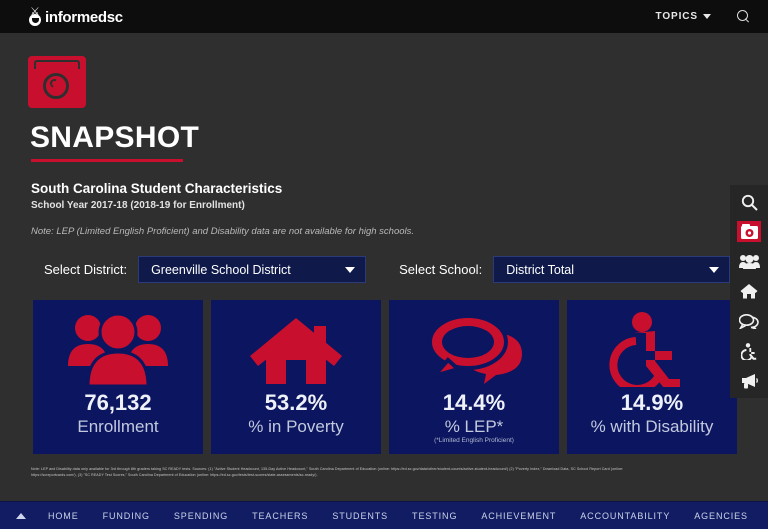  I want to click on topbar-right-group: TOPICS, so click(703, 16).